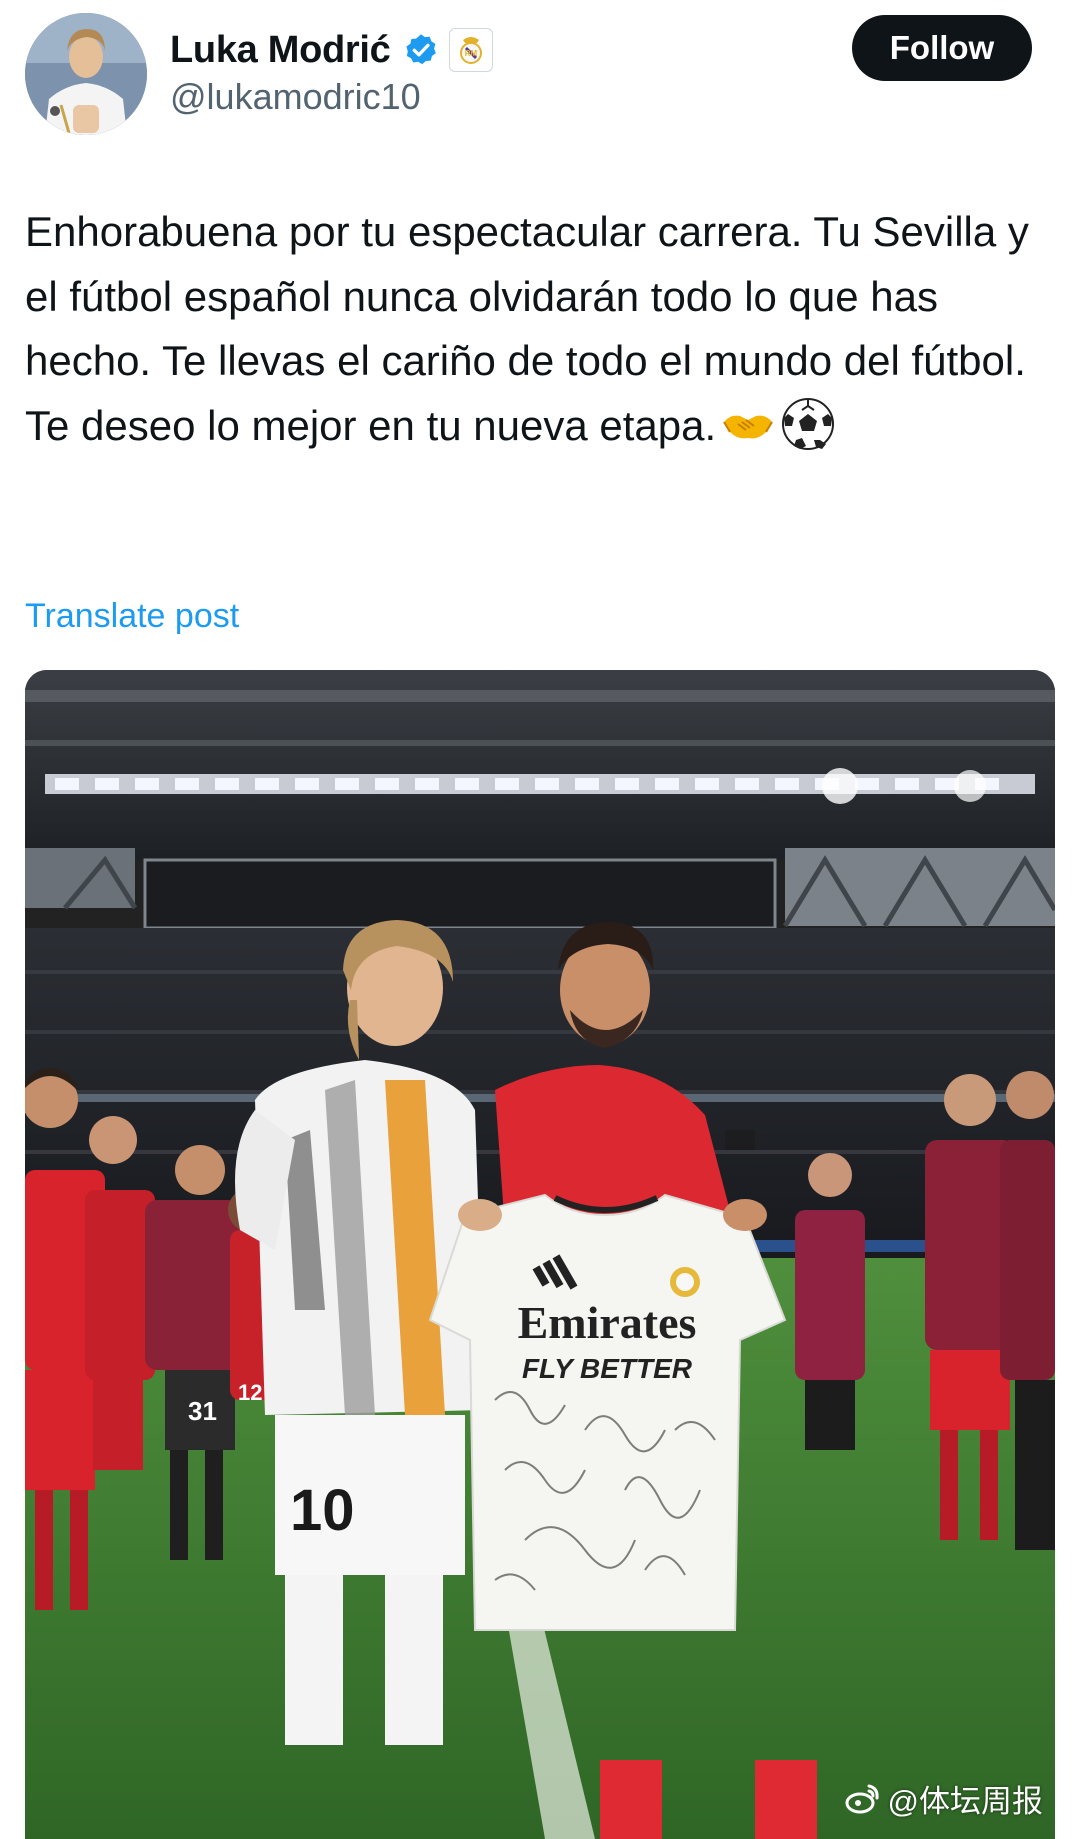 Image resolution: width=1080 pixels, height=1839 pixels. What do you see at coordinates (295, 97) in the screenshot?
I see `user-handle: @lukamodric10` at bounding box center [295, 97].